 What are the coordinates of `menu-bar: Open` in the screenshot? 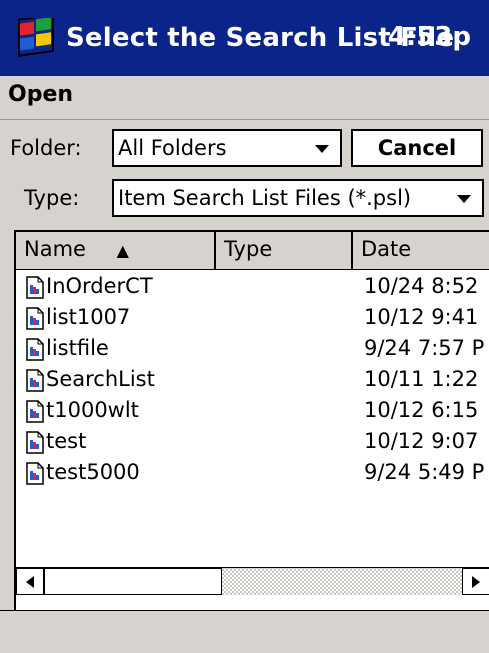 It's located at (244, 98).